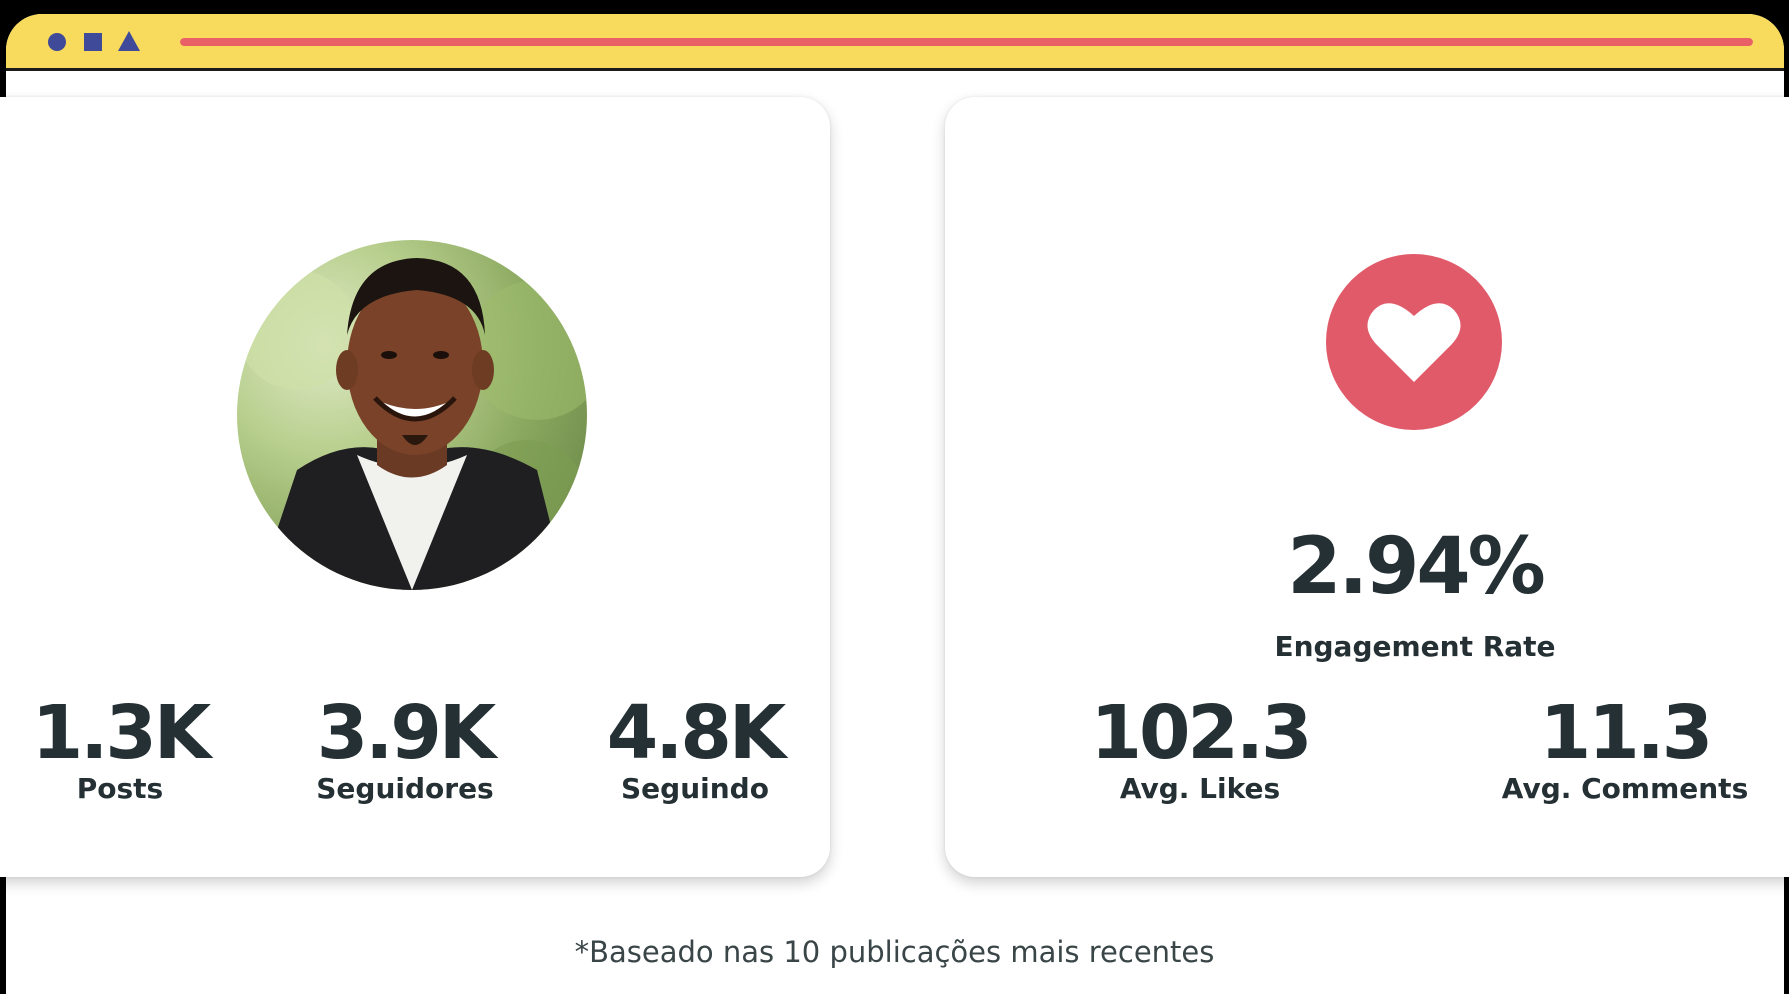 This screenshot has height=994, width=1789. What do you see at coordinates (696, 733) in the screenshot?
I see `following-count: 4.8K` at bounding box center [696, 733].